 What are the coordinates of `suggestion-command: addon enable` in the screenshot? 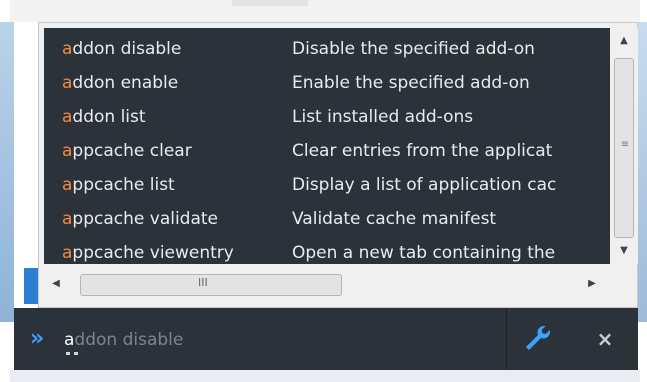 It's located at (120, 83).